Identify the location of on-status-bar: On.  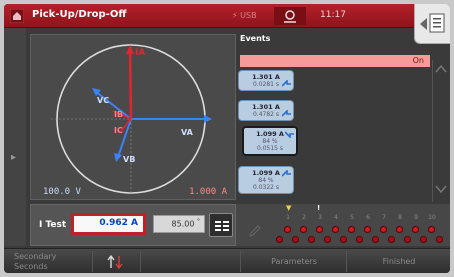
(335, 61).